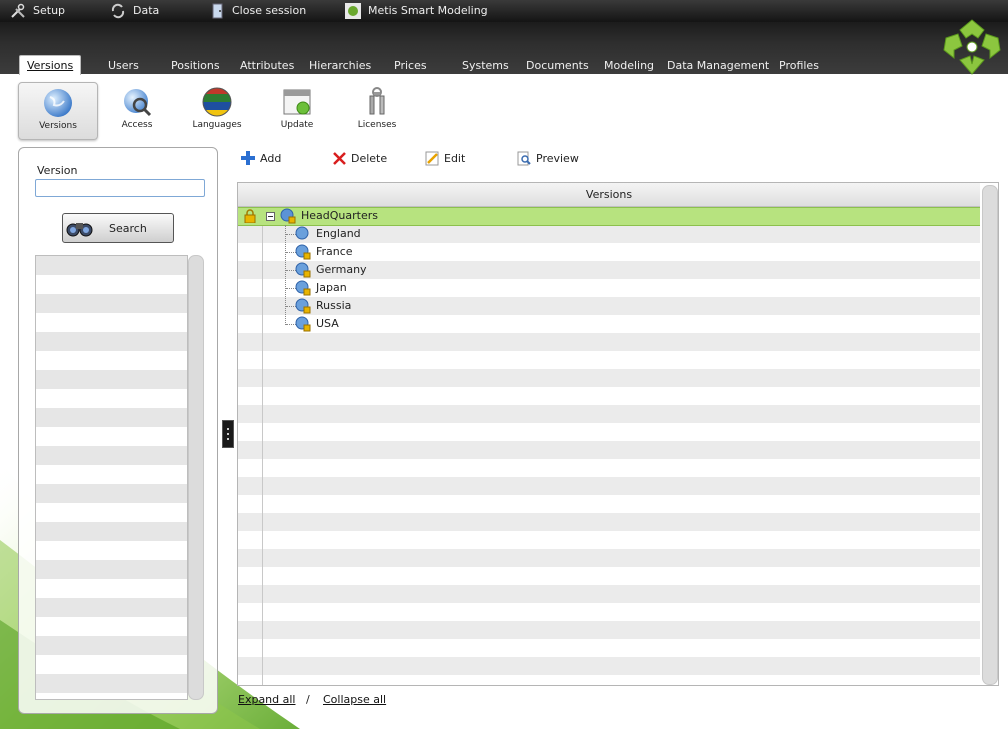  What do you see at coordinates (228, 434) in the screenshot?
I see `panel-splitter-handle` at bounding box center [228, 434].